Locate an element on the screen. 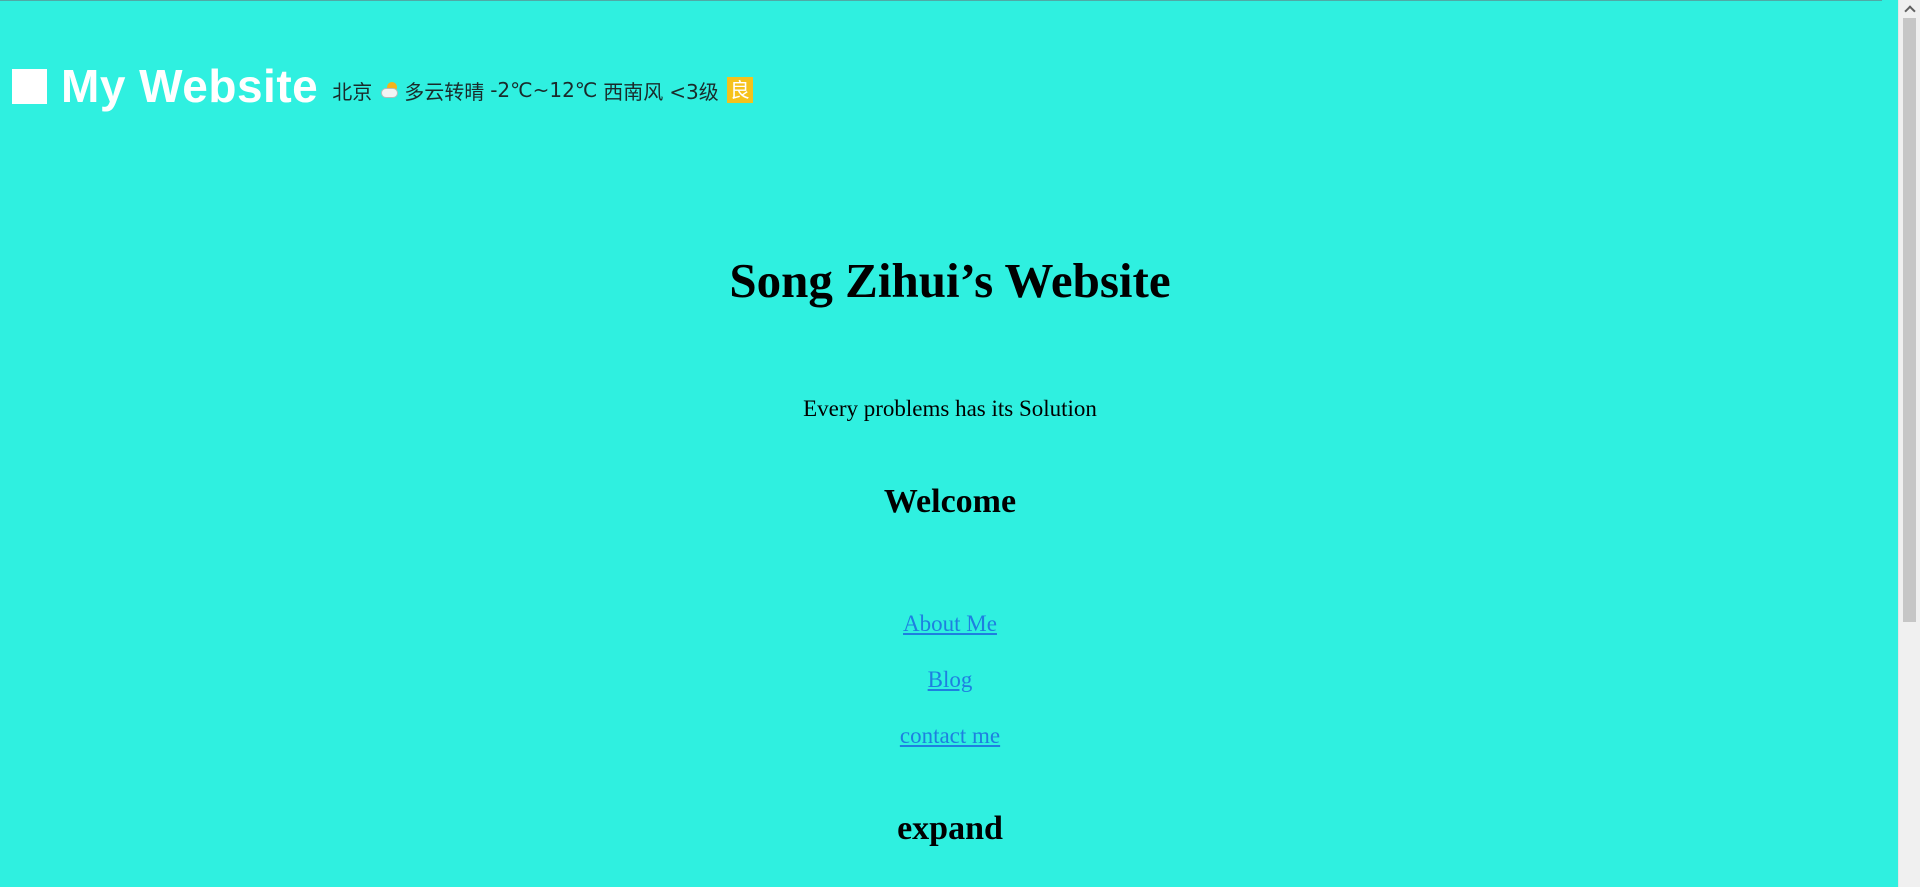  weather-wind-level: <3级 is located at coordinates (694, 91).